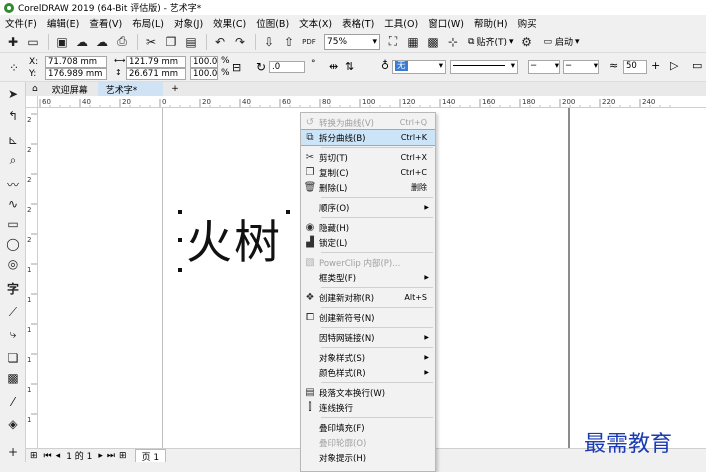  What do you see at coordinates (368, 122) in the screenshot?
I see `menu-item-convert-to-curves: ↺ 转换为曲线(V) Ctrl+Q` at bounding box center [368, 122].